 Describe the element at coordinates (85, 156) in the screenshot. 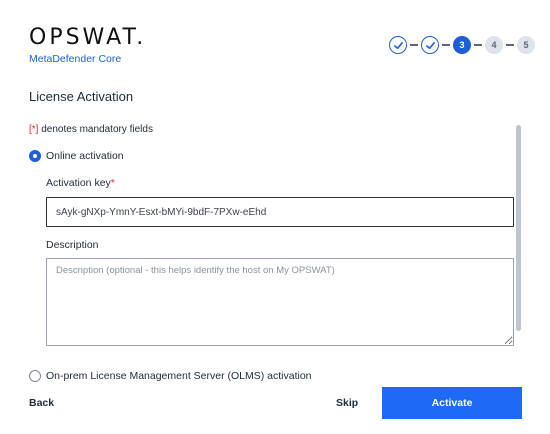

I see `online-activation-label: Online activation` at that location.